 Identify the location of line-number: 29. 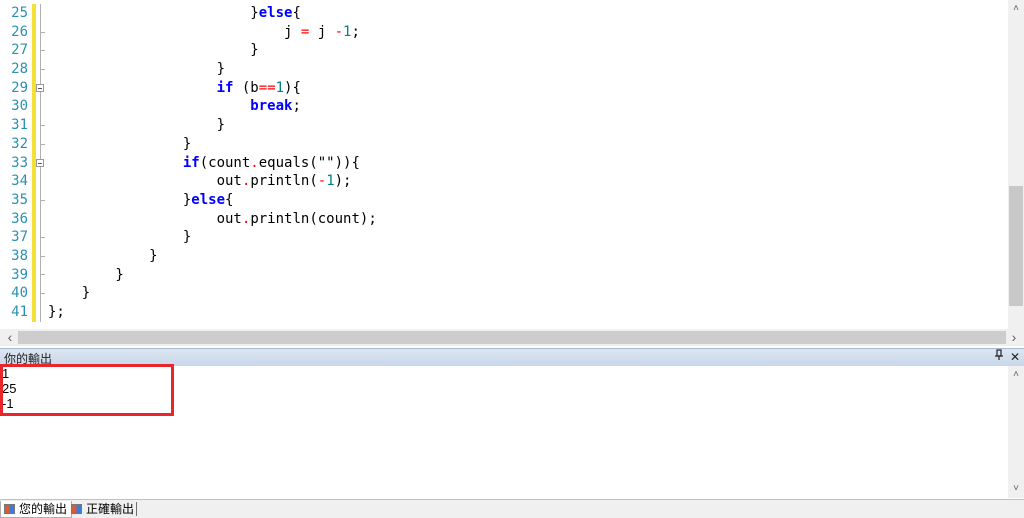
(19, 87).